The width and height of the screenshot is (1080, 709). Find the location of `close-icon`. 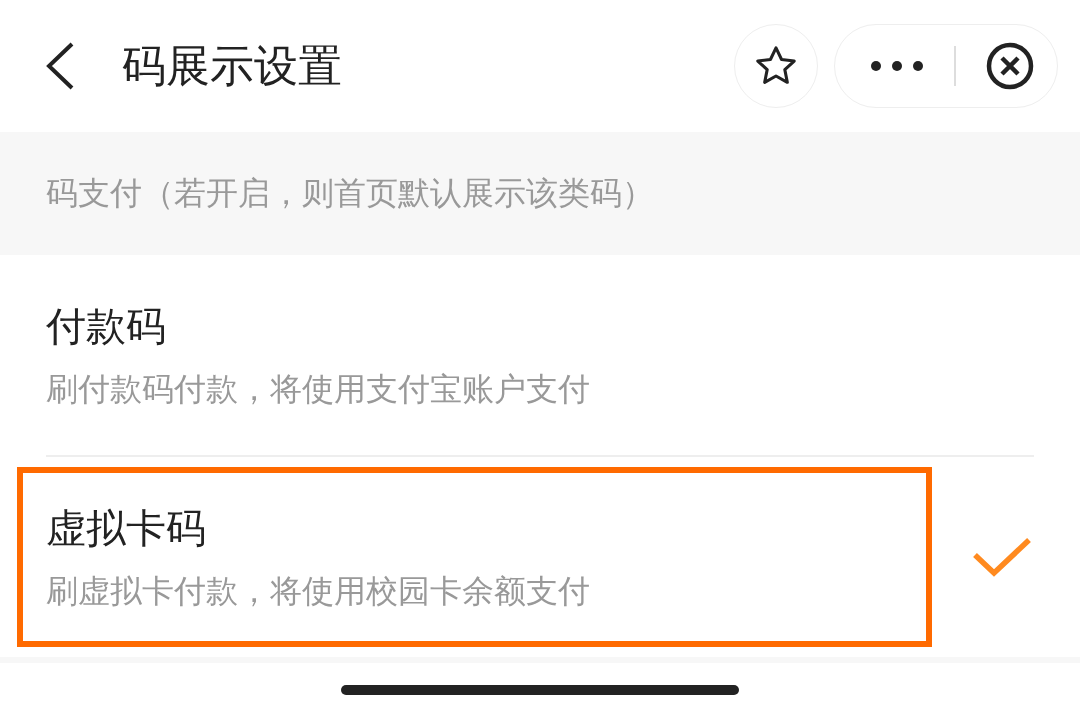

close-icon is located at coordinates (1010, 66).